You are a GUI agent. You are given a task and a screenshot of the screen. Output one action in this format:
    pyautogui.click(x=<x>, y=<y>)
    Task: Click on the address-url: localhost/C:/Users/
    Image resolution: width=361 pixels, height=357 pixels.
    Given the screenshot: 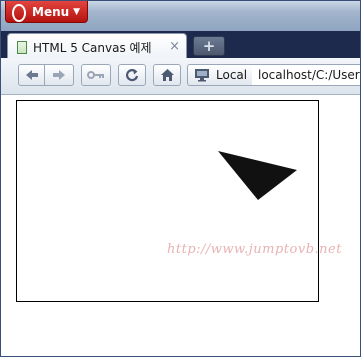 What is the action you would take?
    pyautogui.click(x=309, y=75)
    